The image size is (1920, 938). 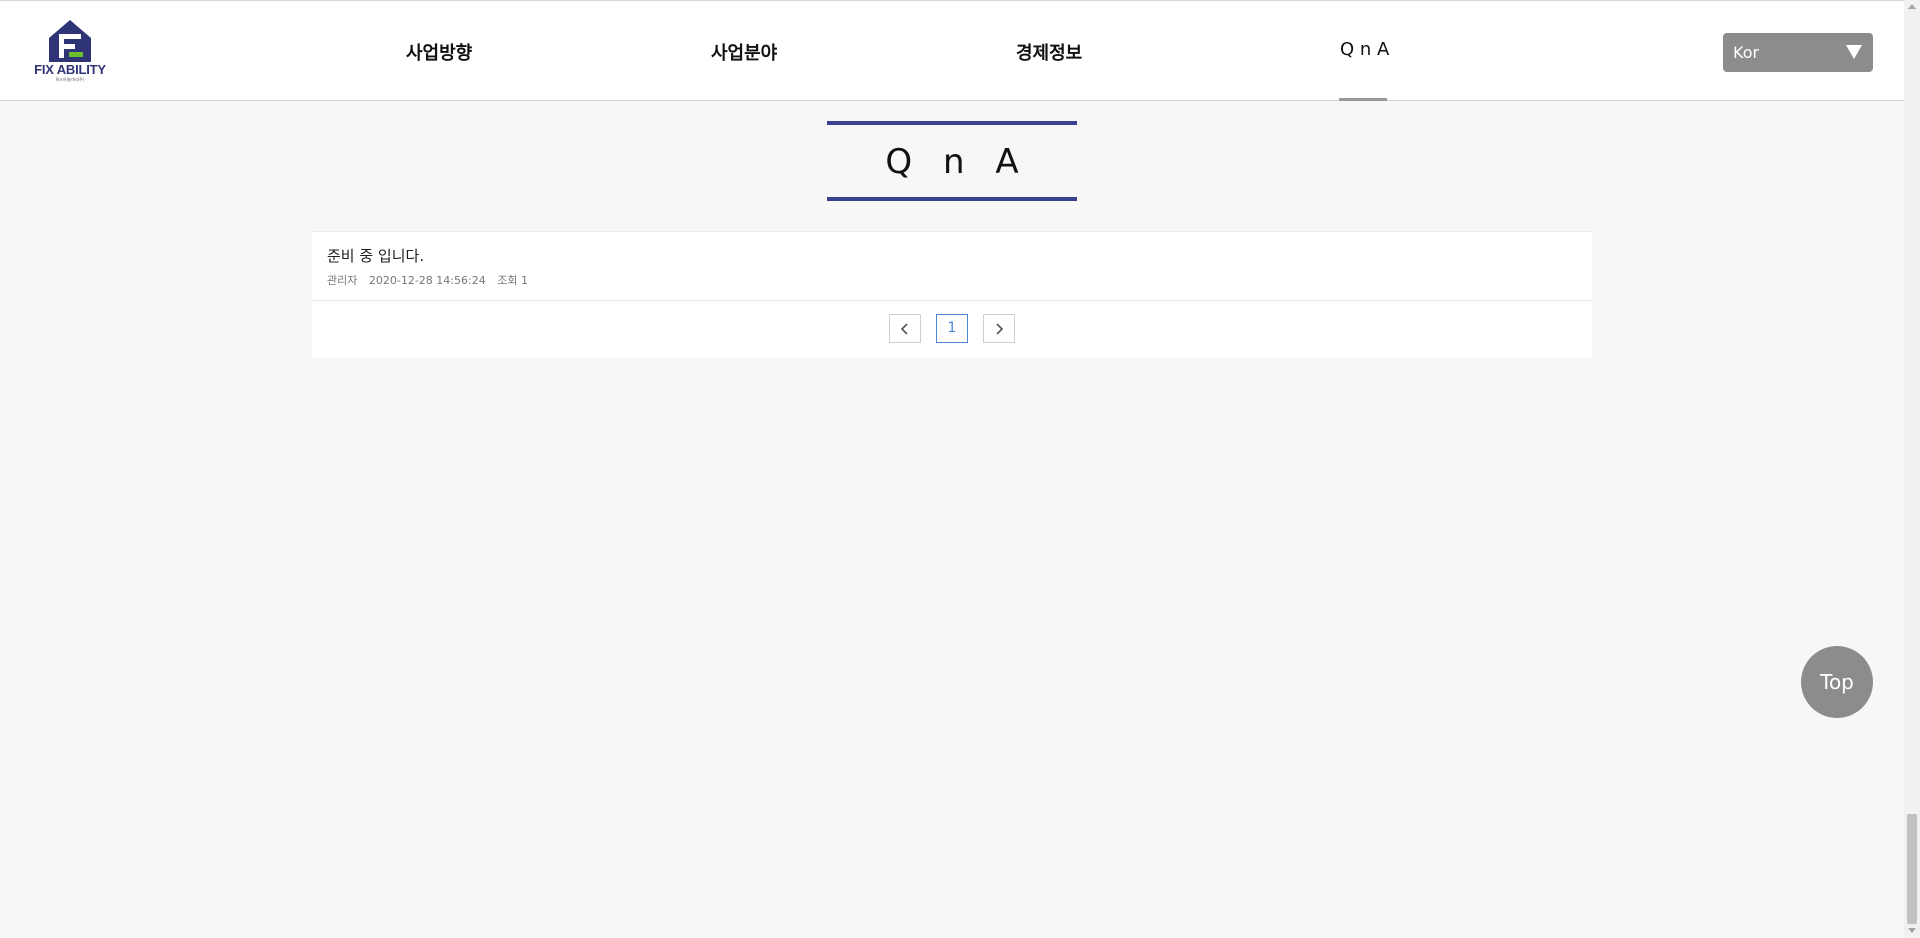 What do you see at coordinates (1912, 869) in the screenshot?
I see `scrollbar-thumb` at bounding box center [1912, 869].